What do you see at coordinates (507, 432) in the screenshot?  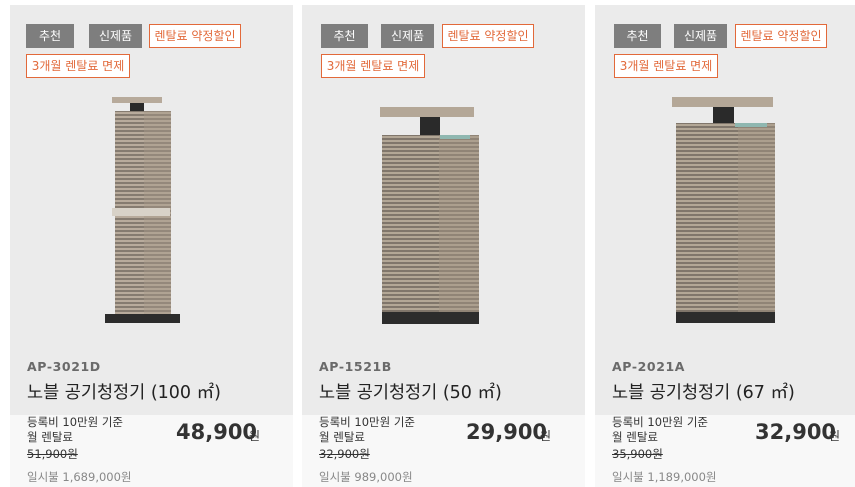 I see `rental-price: 29,900` at bounding box center [507, 432].